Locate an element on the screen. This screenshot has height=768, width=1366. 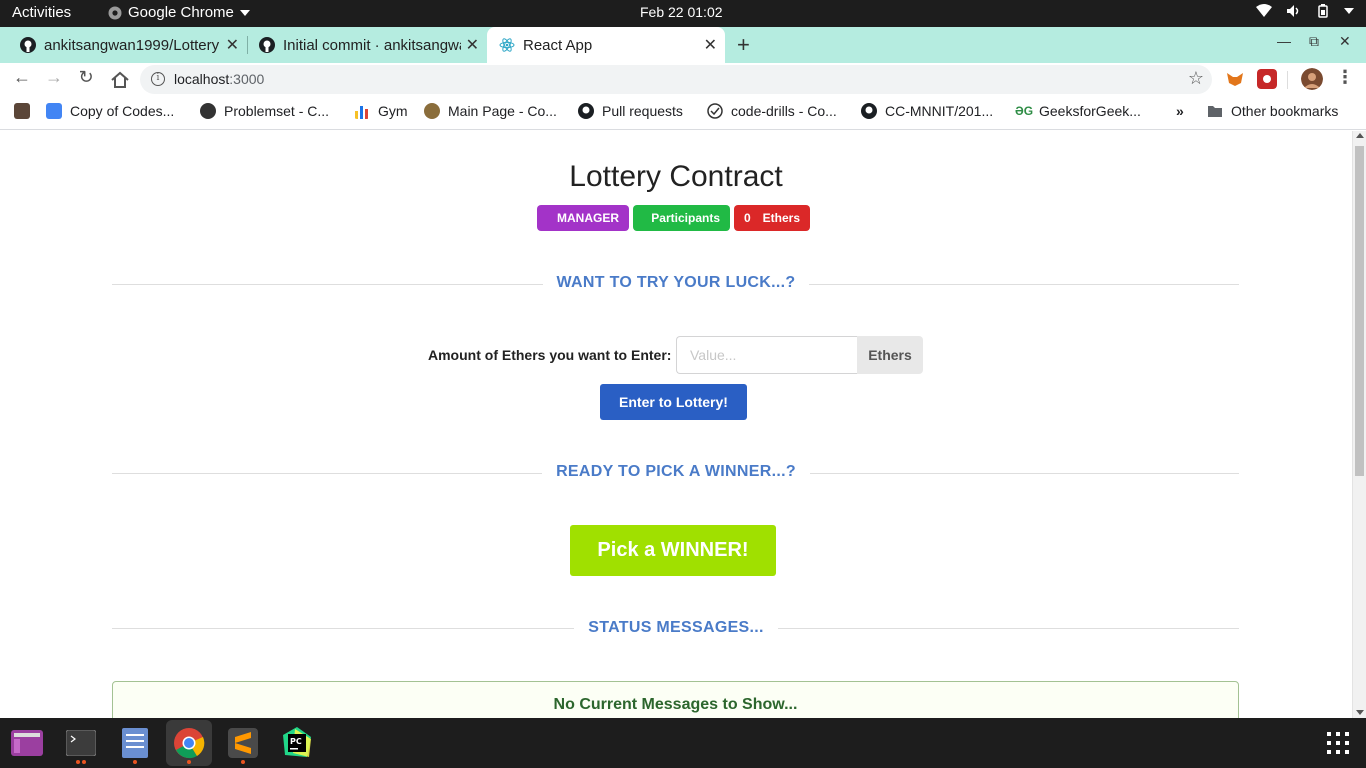
extension-icon is located at coordinates (1267, 79).